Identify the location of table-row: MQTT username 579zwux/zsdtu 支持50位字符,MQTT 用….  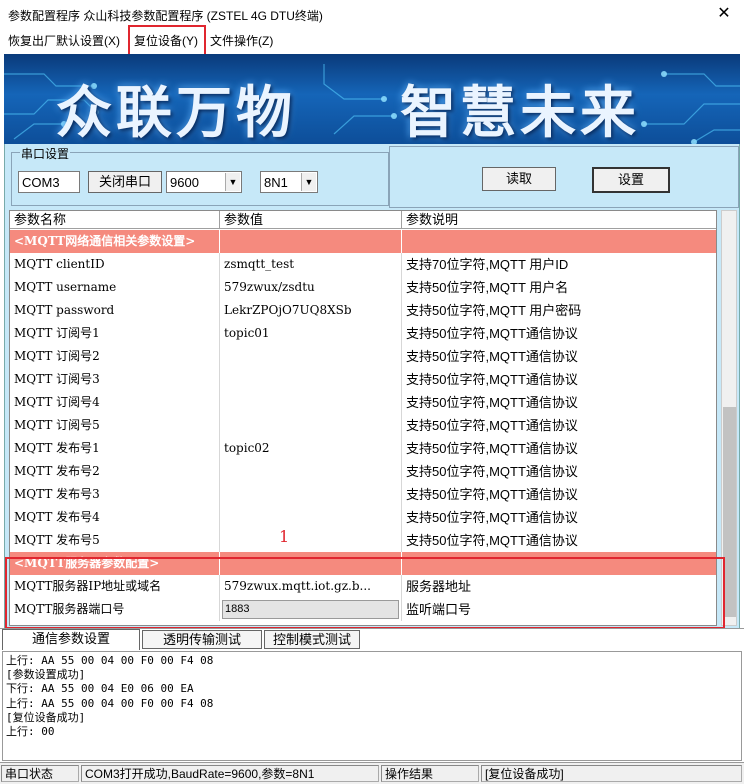
(363, 287).